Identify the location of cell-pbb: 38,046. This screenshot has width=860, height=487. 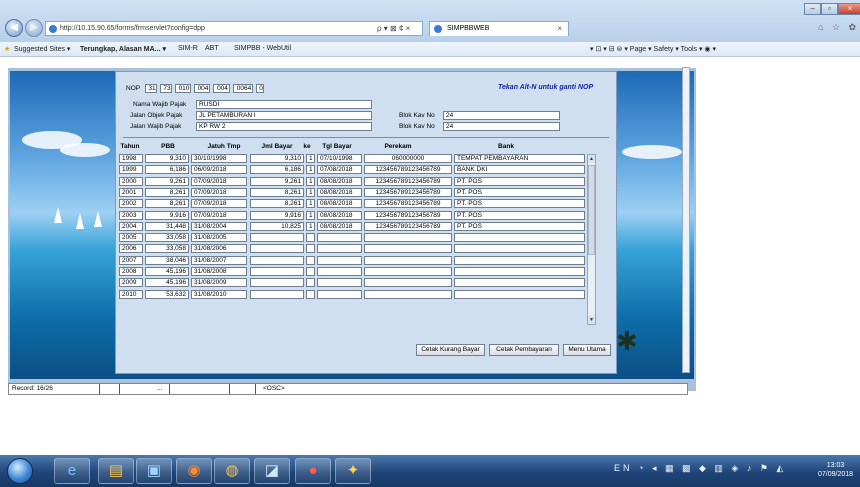
(167, 260).